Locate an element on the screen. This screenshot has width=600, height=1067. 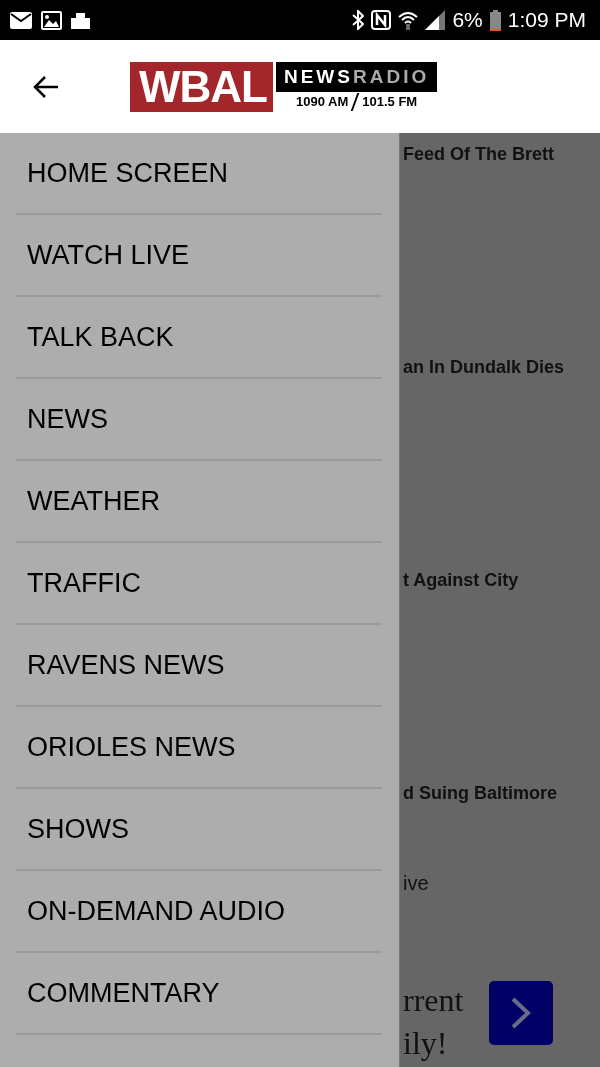
wifi-icon is located at coordinates (408, 20).